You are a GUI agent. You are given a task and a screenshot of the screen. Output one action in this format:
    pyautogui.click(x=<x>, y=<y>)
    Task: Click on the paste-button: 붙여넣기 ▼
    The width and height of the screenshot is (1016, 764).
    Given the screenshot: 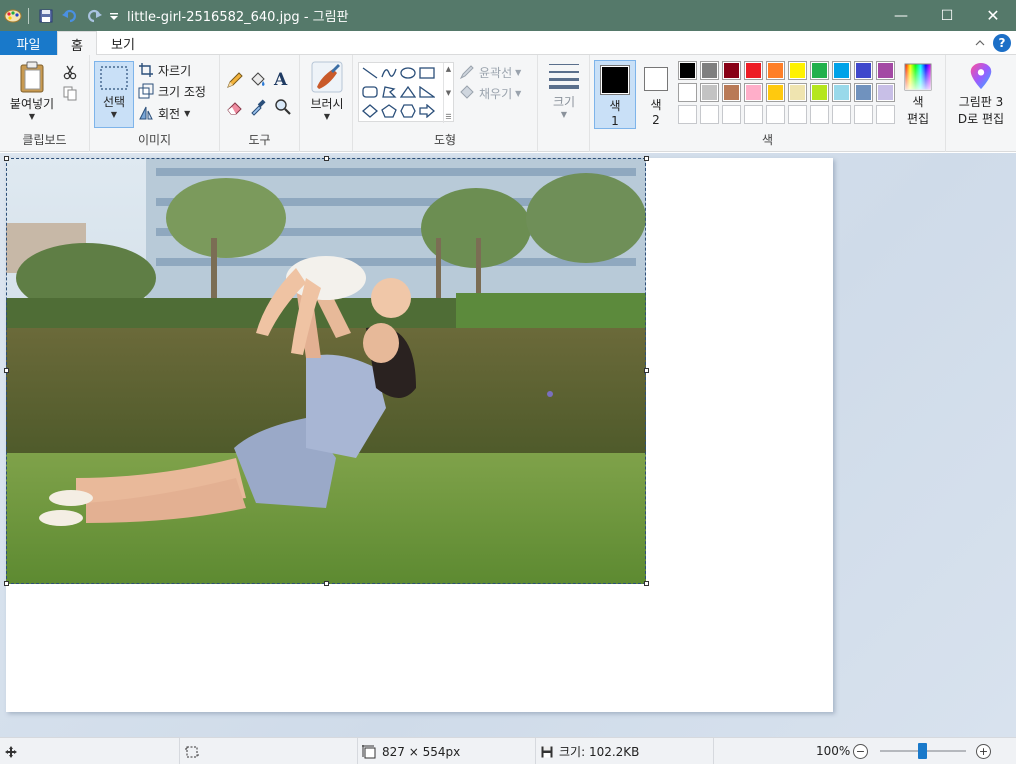 What is the action you would take?
    pyautogui.click(x=32, y=93)
    